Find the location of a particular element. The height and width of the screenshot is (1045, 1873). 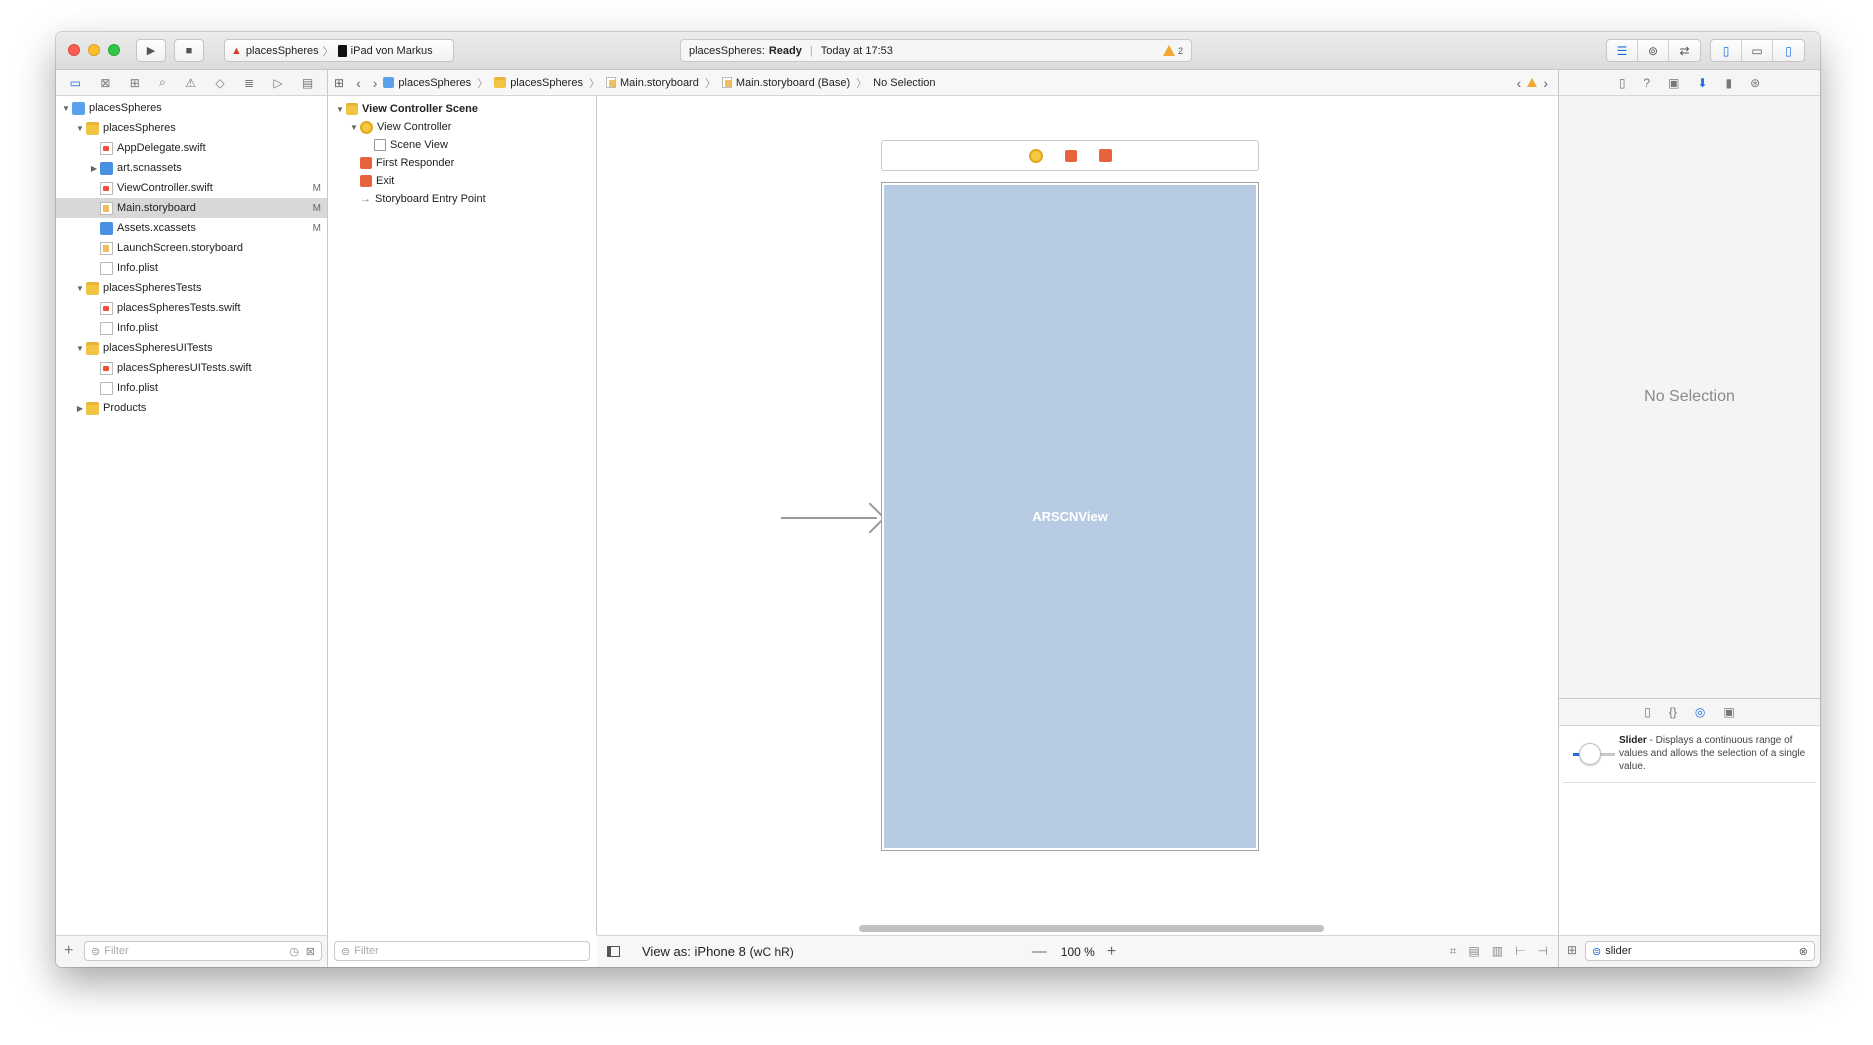

exit-icon is located at coordinates (1105, 155).